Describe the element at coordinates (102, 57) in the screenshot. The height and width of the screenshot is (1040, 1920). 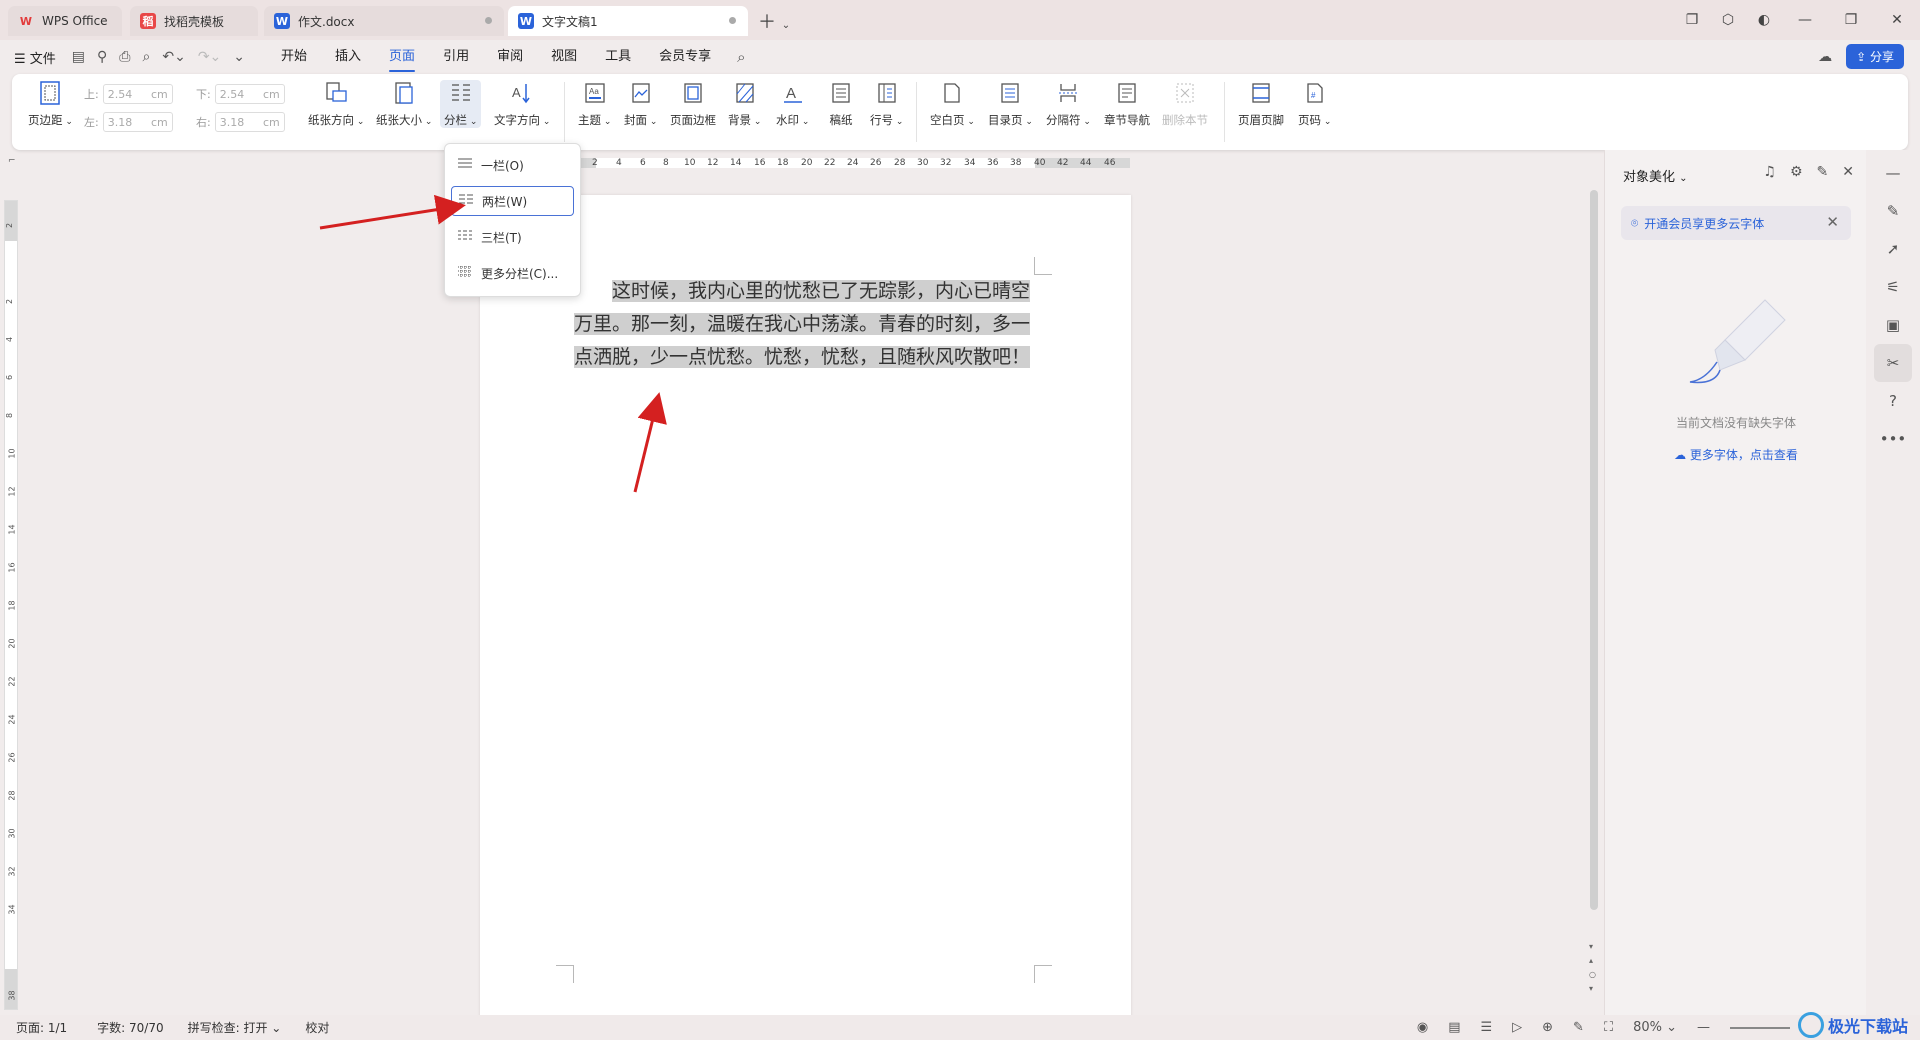
I see `link-icon: ⚲` at that location.